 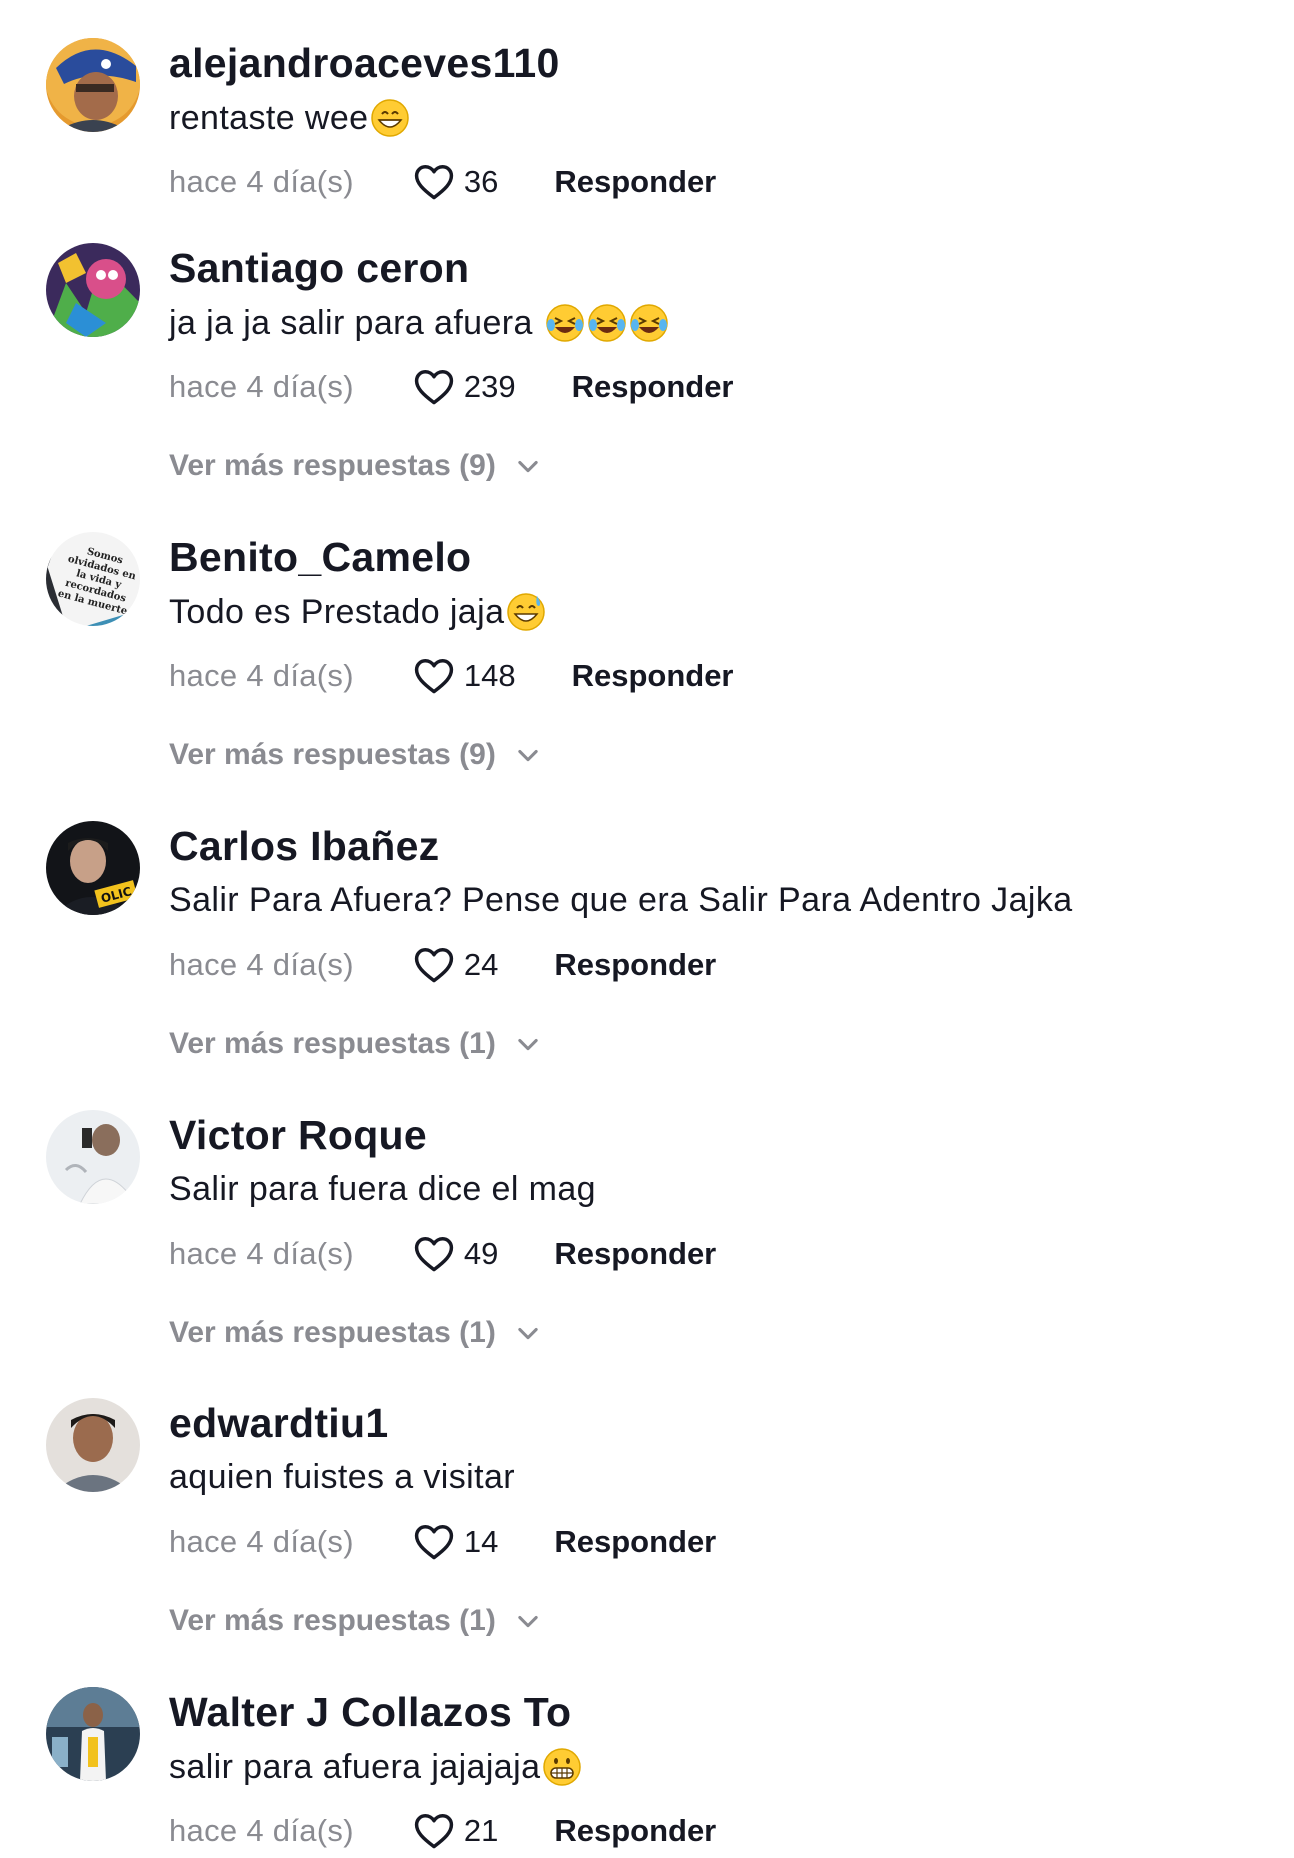 What do you see at coordinates (455, 182) in the screenshot?
I see `like-button: 36` at bounding box center [455, 182].